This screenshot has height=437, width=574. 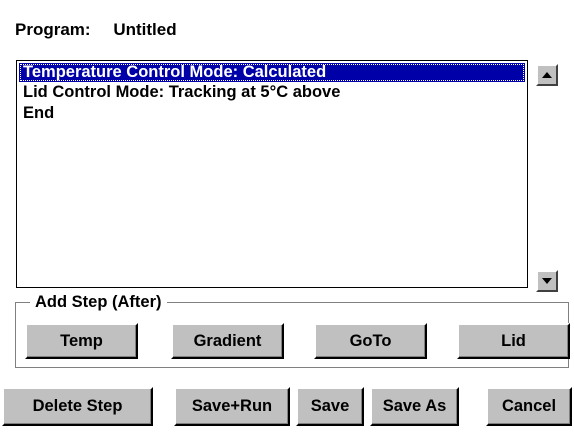 What do you see at coordinates (227, 341) in the screenshot?
I see `gradient-button: Gradient` at bounding box center [227, 341].